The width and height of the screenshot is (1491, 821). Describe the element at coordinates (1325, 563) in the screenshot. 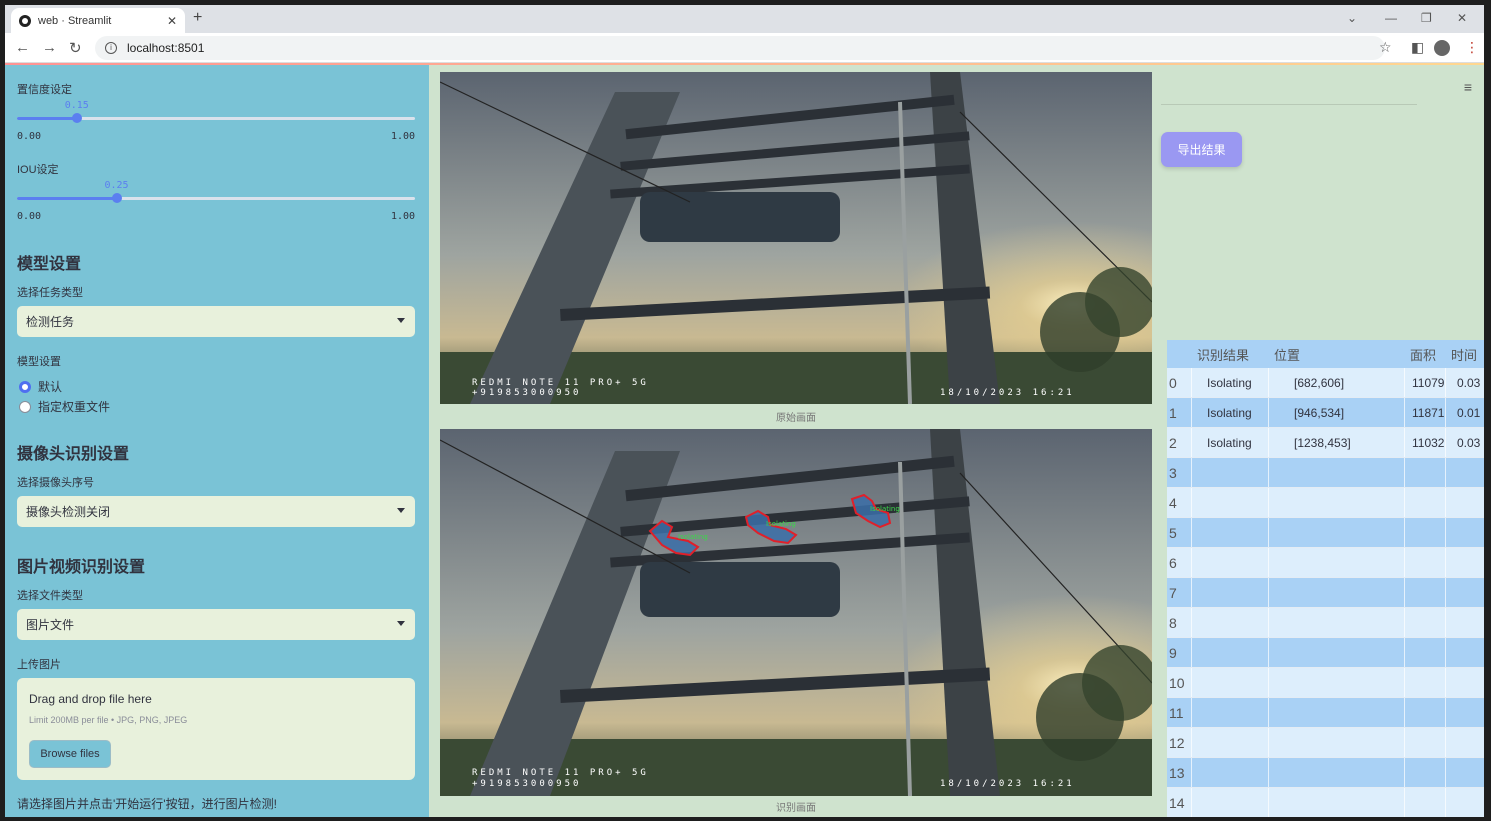

I see `table-row: 6` at that location.